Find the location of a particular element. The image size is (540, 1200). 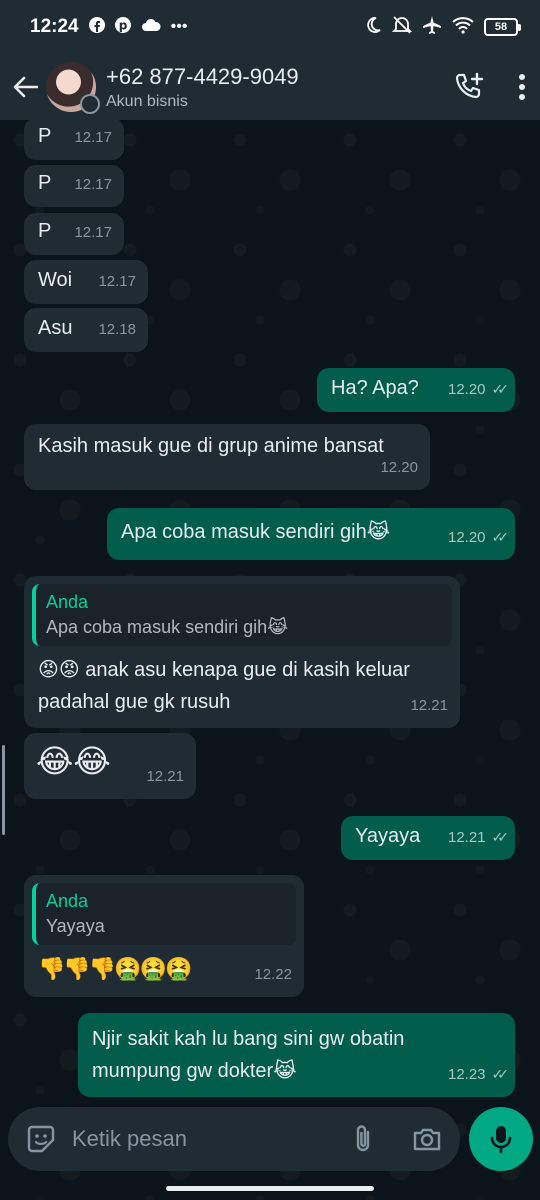

message-outgoing: Yayaya 12.21 ✓✓ is located at coordinates (428, 838).